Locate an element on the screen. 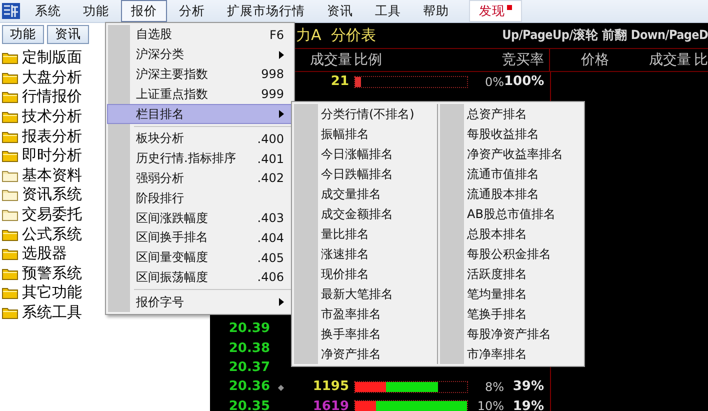  tree-item: 公式系统 is located at coordinates (52, 234).